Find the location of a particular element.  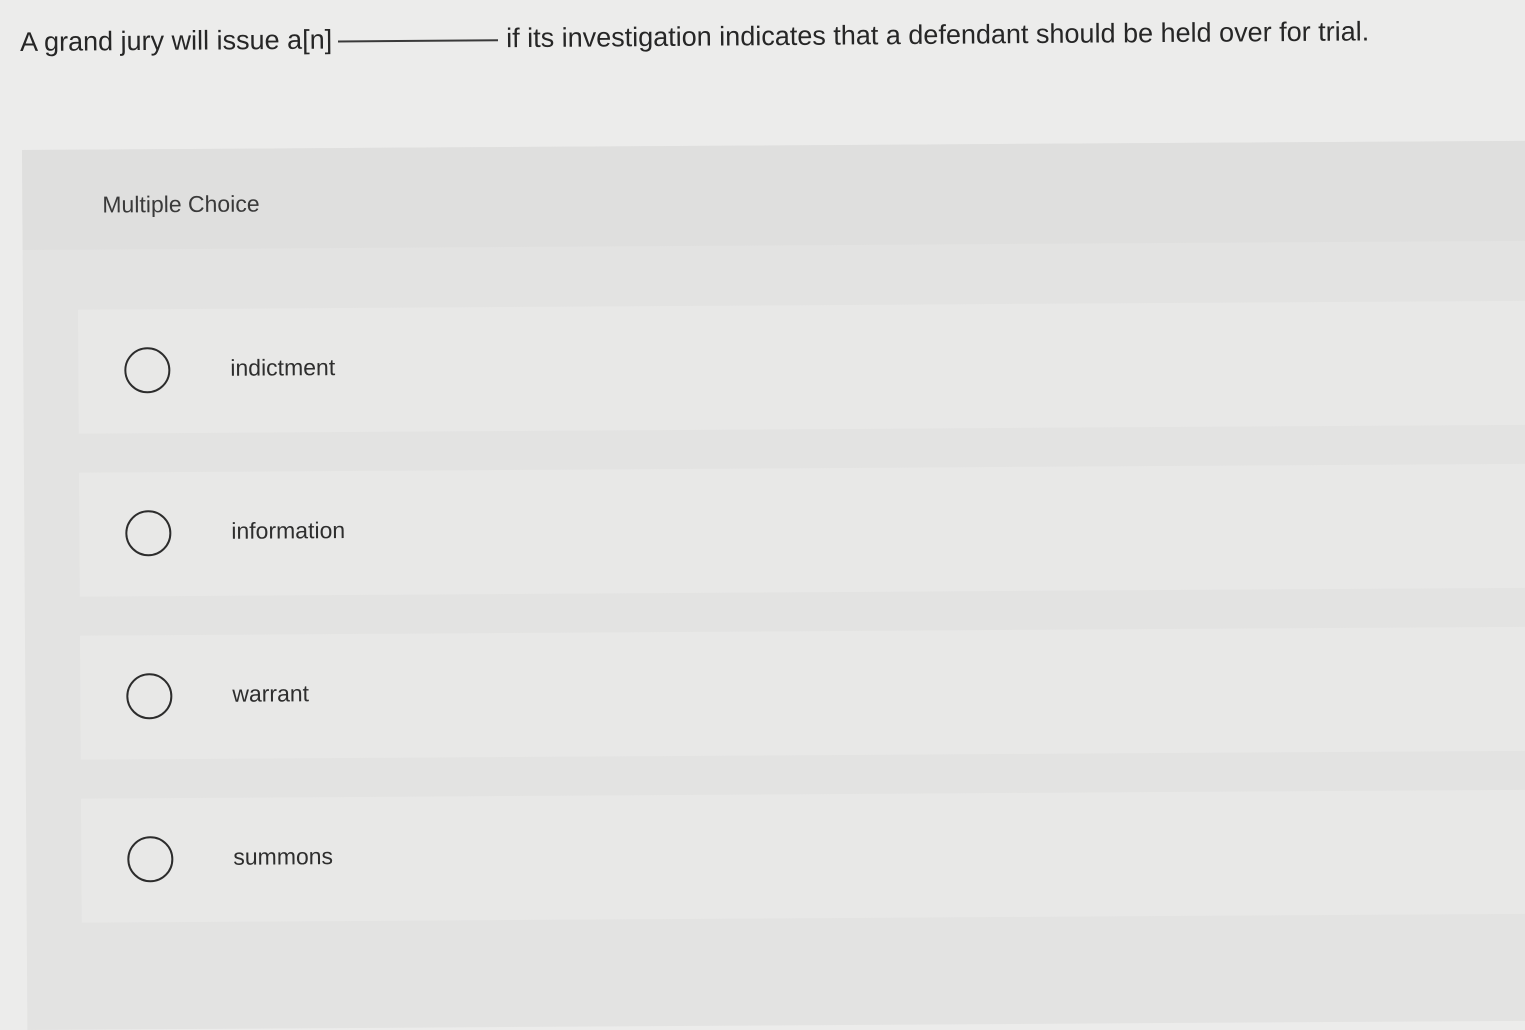

option-summons: summons is located at coordinates (802, 856).